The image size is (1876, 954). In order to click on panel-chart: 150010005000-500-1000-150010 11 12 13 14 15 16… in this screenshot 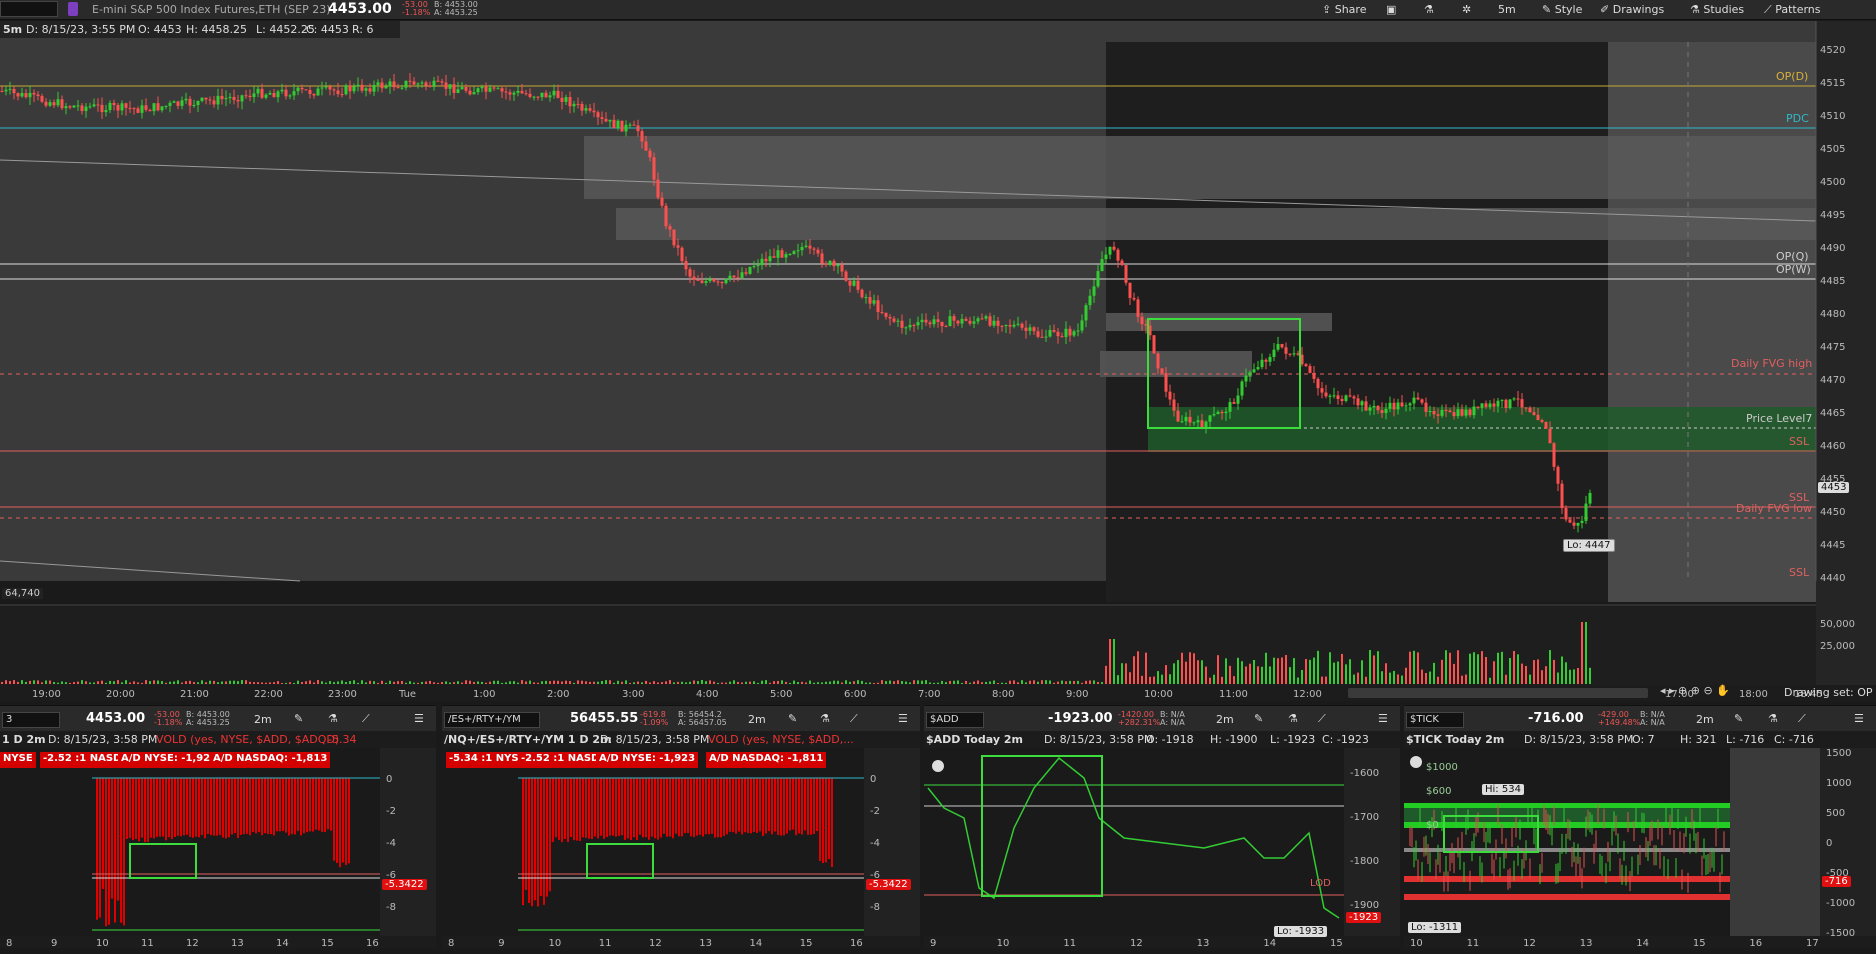, I will do `click(1640, 848)`.